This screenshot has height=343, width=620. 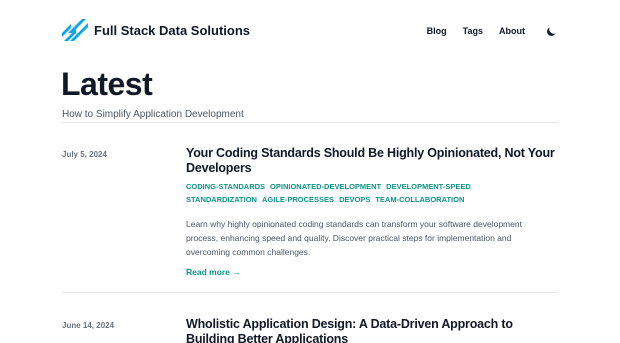 I want to click on nav-link-blog: Blog, so click(x=437, y=31).